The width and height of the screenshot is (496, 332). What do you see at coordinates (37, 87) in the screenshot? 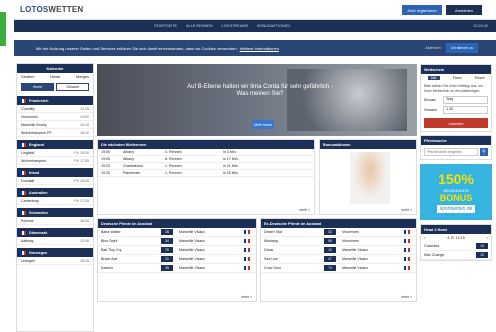
I see `tab-today: Heute` at bounding box center [37, 87].